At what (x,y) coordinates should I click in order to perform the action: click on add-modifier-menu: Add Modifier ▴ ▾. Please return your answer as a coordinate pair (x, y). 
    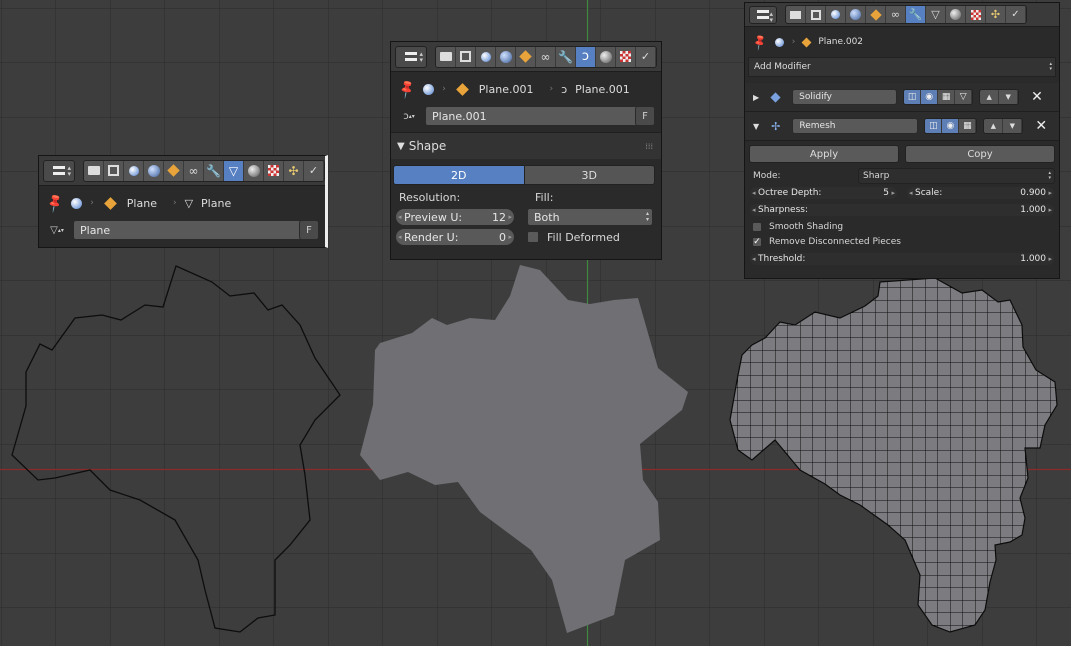
    Looking at the image, I should click on (902, 67).